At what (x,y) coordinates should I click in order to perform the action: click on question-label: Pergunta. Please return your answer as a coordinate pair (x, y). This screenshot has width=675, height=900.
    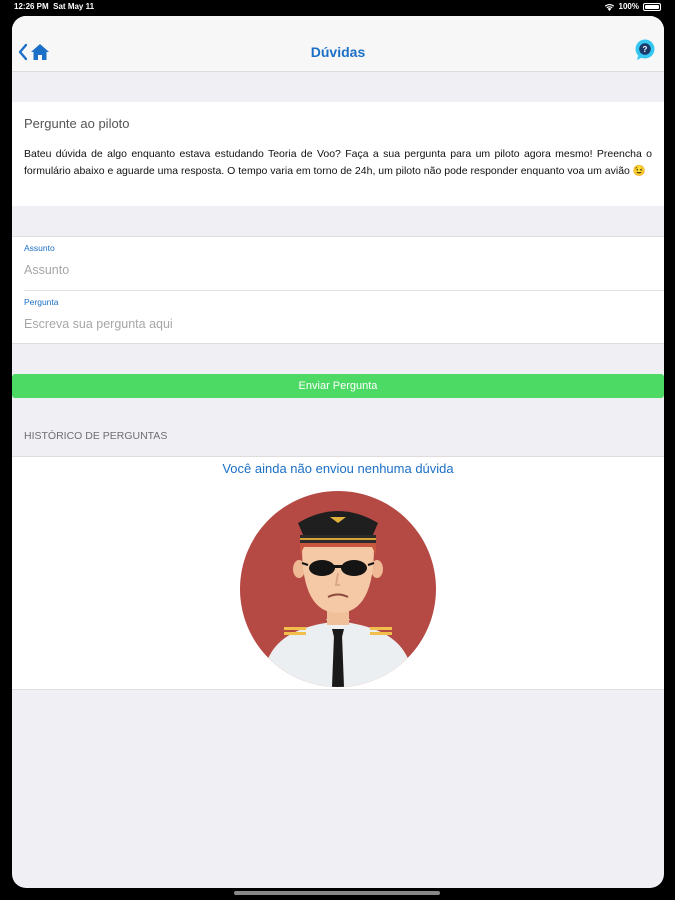
    Looking at the image, I should click on (41, 302).